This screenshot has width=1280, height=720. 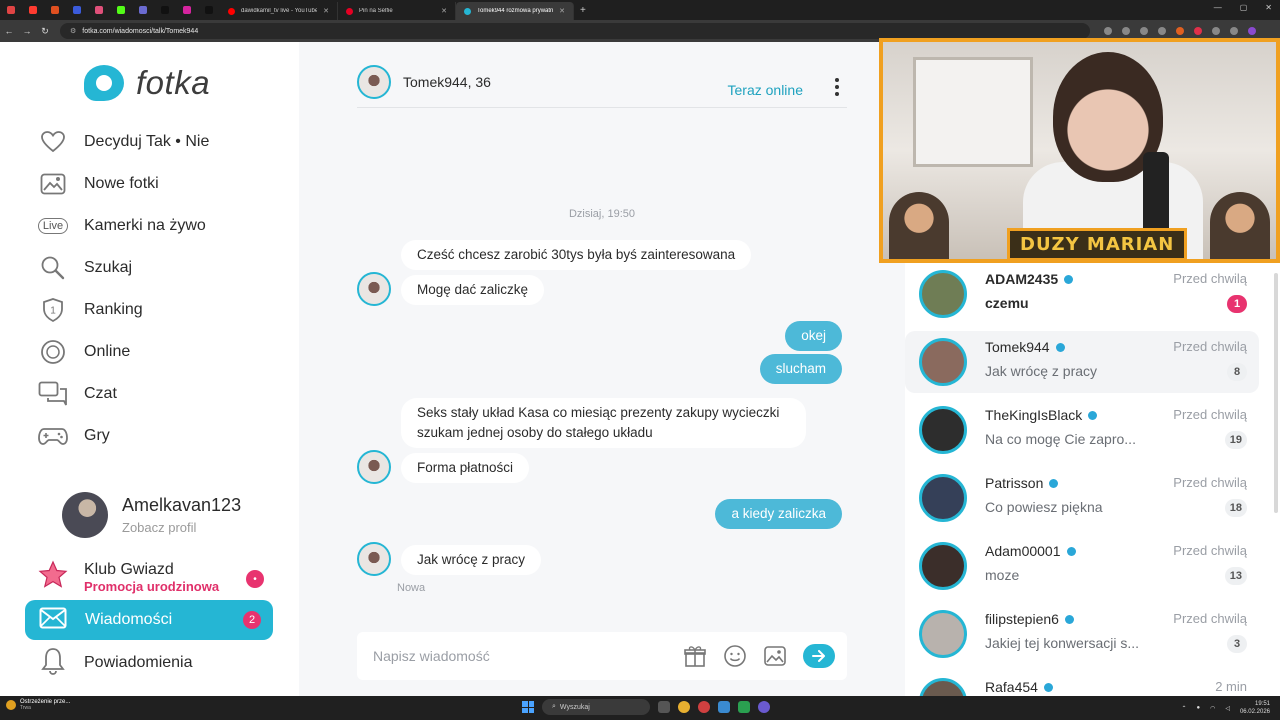 I want to click on sidebar-item-czat: Czat, so click(x=149, y=394).